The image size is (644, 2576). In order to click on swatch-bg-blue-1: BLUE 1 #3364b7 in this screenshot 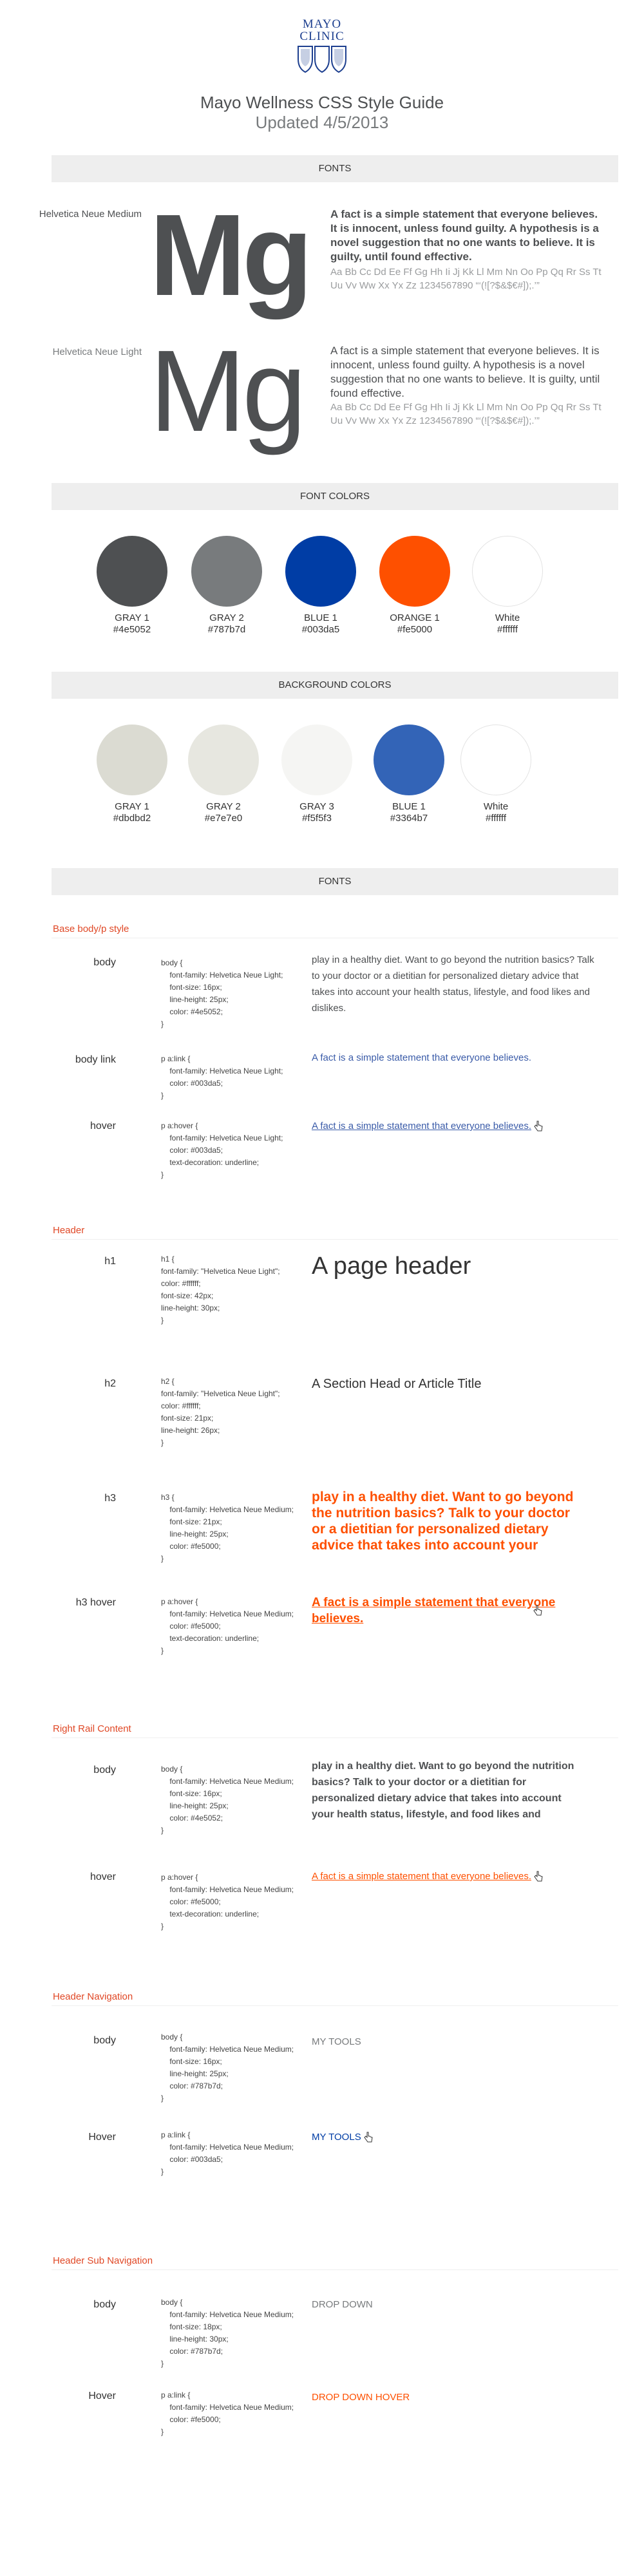, I will do `click(409, 774)`.